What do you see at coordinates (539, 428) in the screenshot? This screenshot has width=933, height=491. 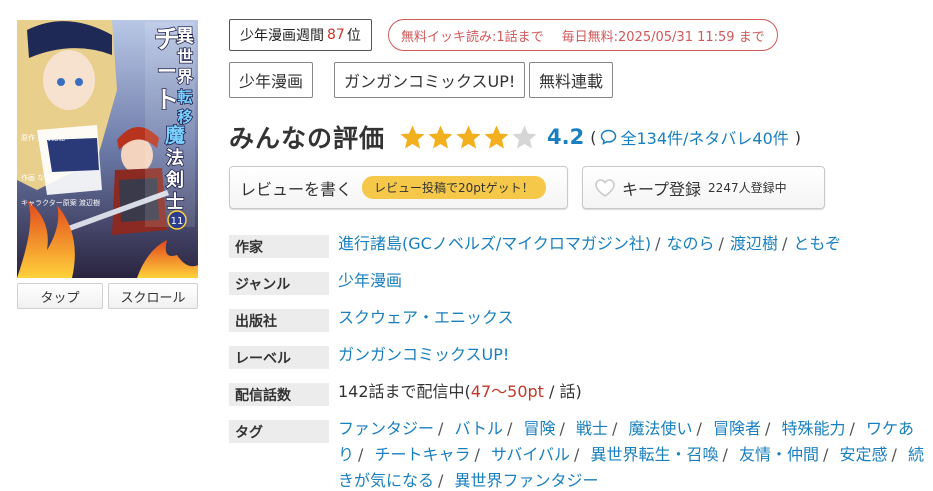 I see `tag-link: 冒険` at bounding box center [539, 428].